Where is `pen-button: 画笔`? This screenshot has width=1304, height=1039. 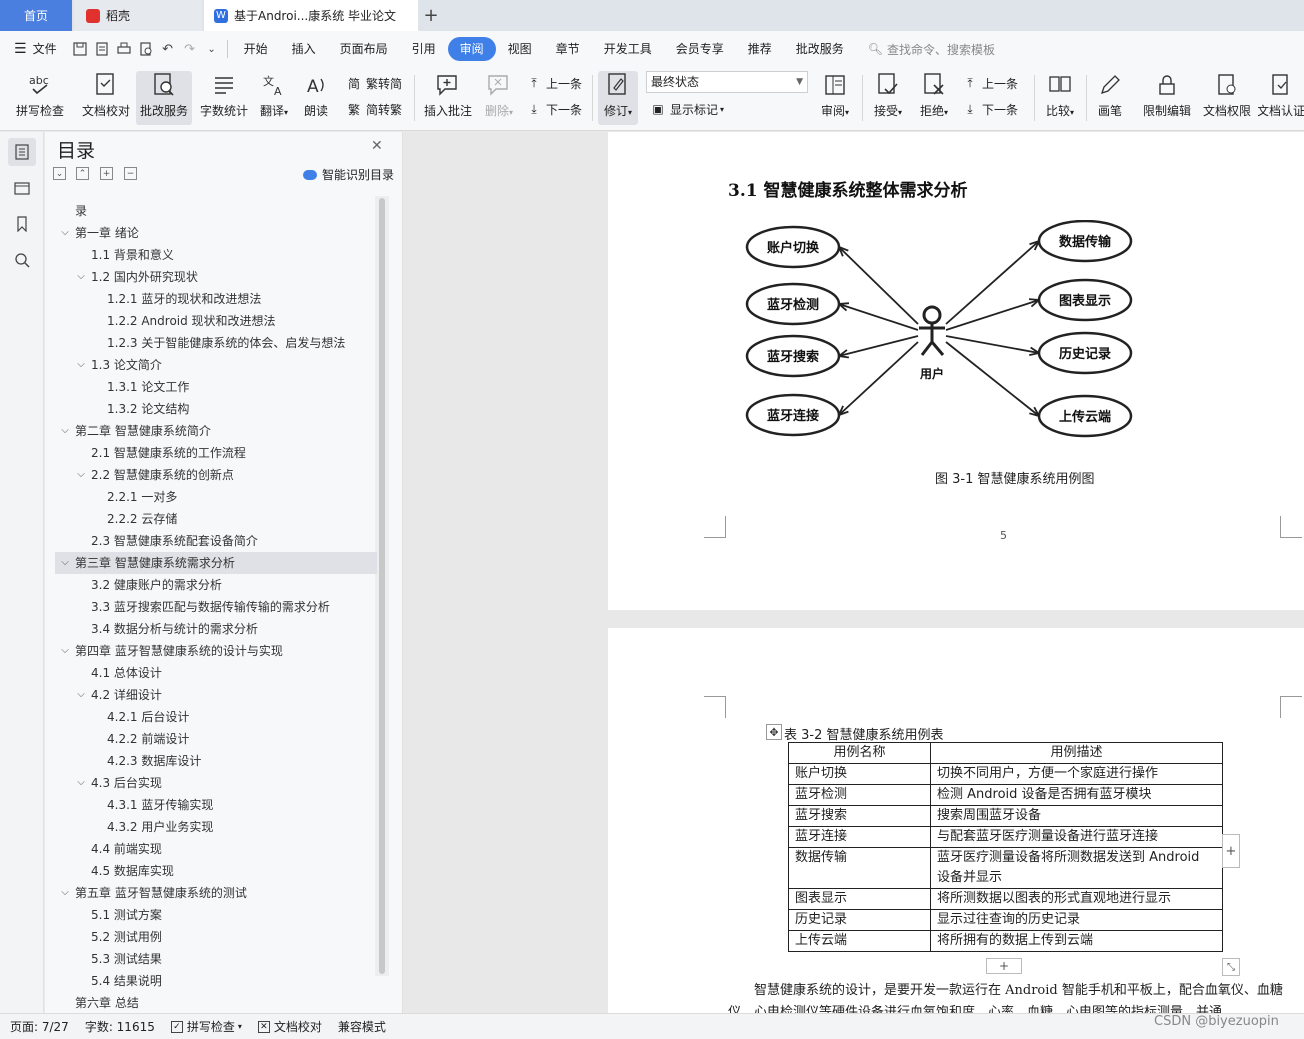 pen-button: 画笔 is located at coordinates (1110, 98).